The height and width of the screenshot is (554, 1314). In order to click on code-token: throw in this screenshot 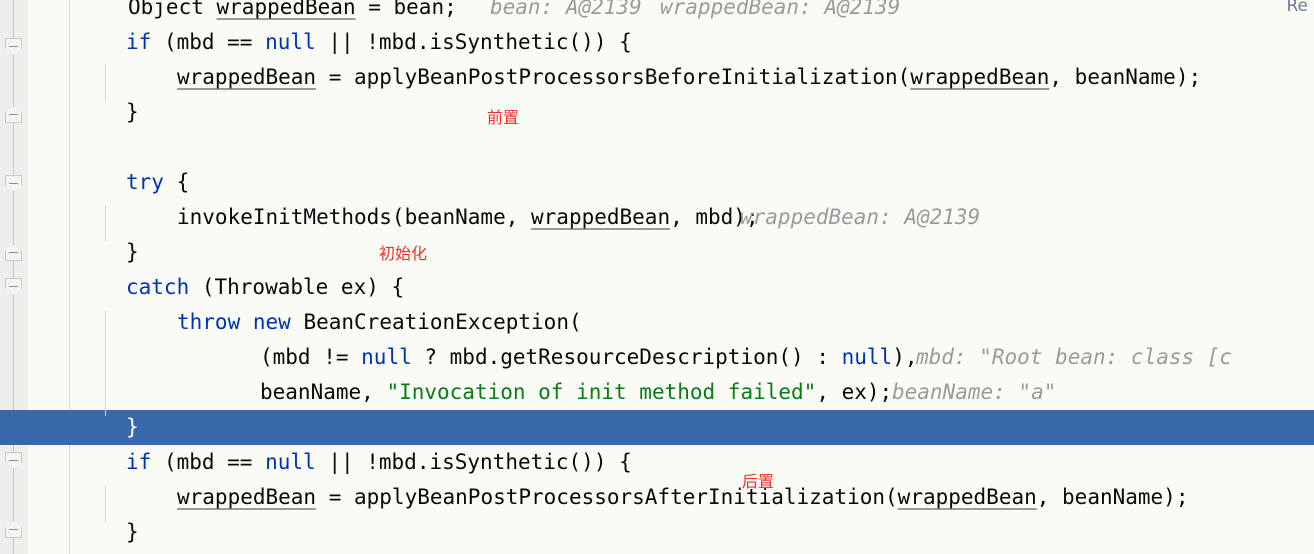, I will do `click(209, 322)`.